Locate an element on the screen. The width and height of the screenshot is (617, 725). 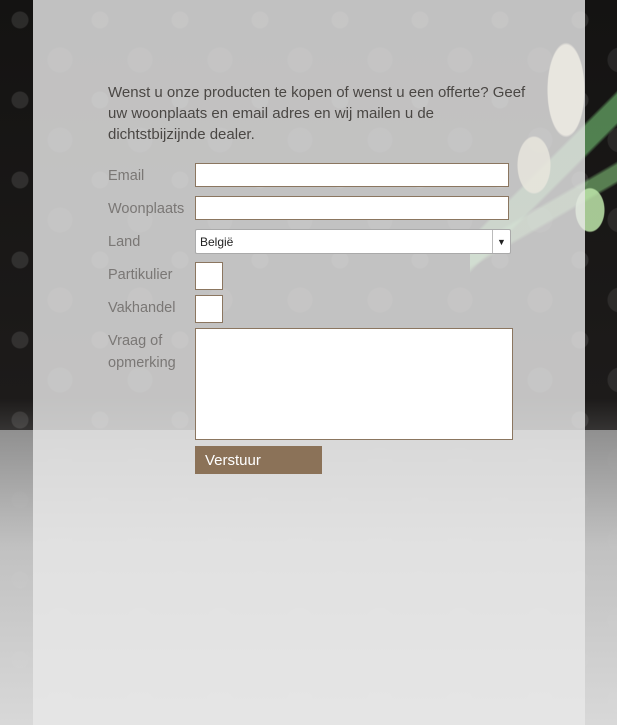
vraag-row: Vraag of opmerking is located at coordinates (318, 387).